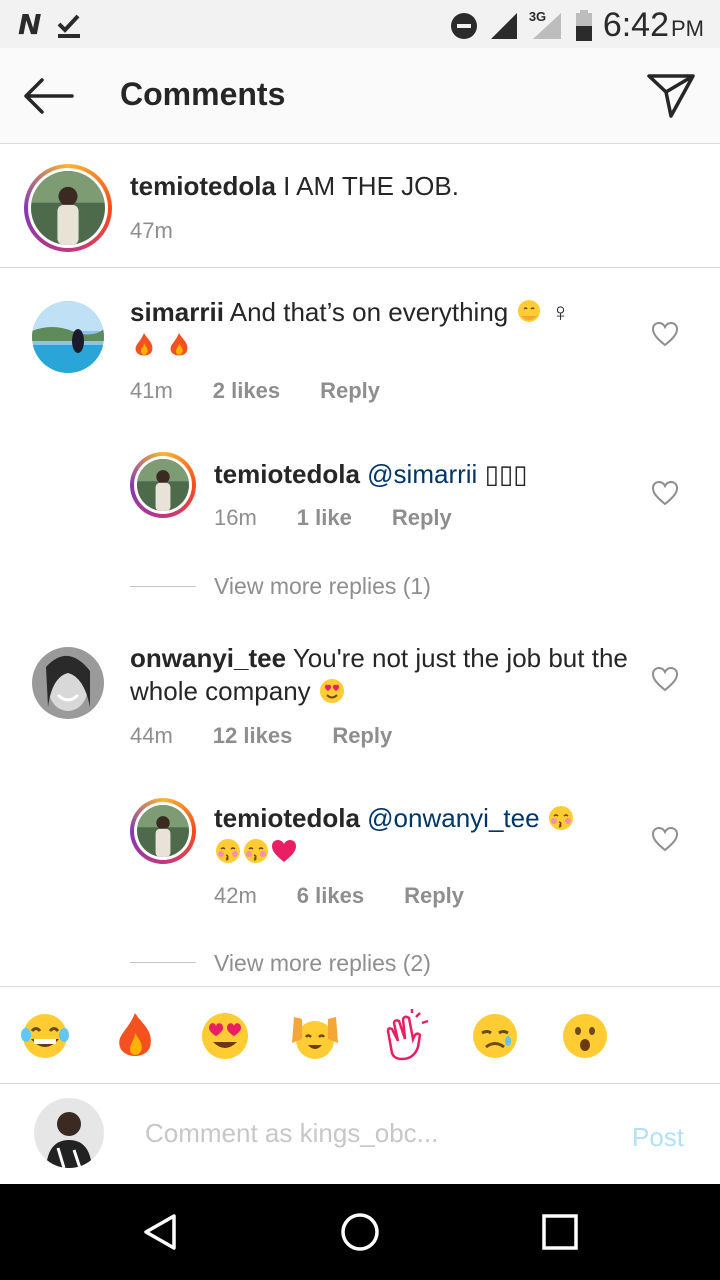  I want to click on comment-meta: 16m 1 like Reply, so click(333, 518).